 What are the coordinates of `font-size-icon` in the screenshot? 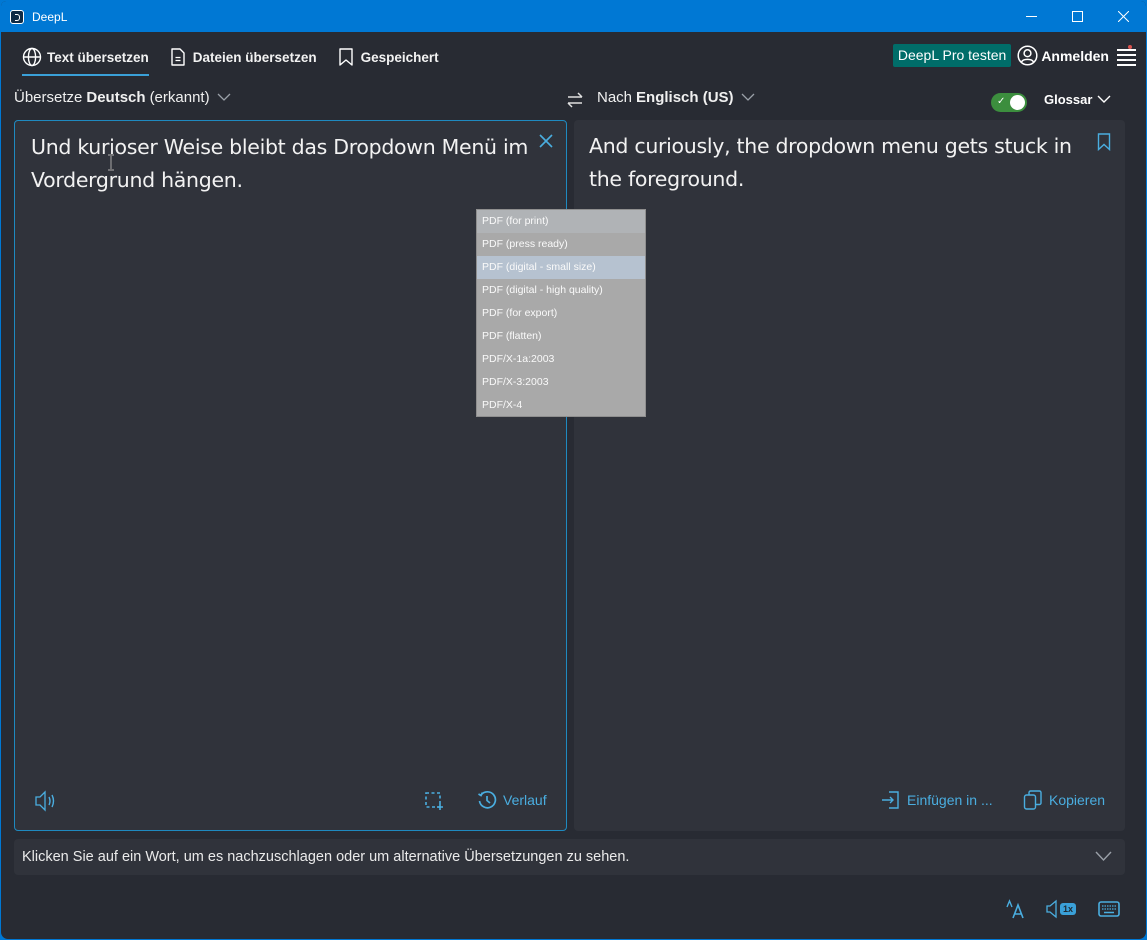 It's located at (1015, 909).